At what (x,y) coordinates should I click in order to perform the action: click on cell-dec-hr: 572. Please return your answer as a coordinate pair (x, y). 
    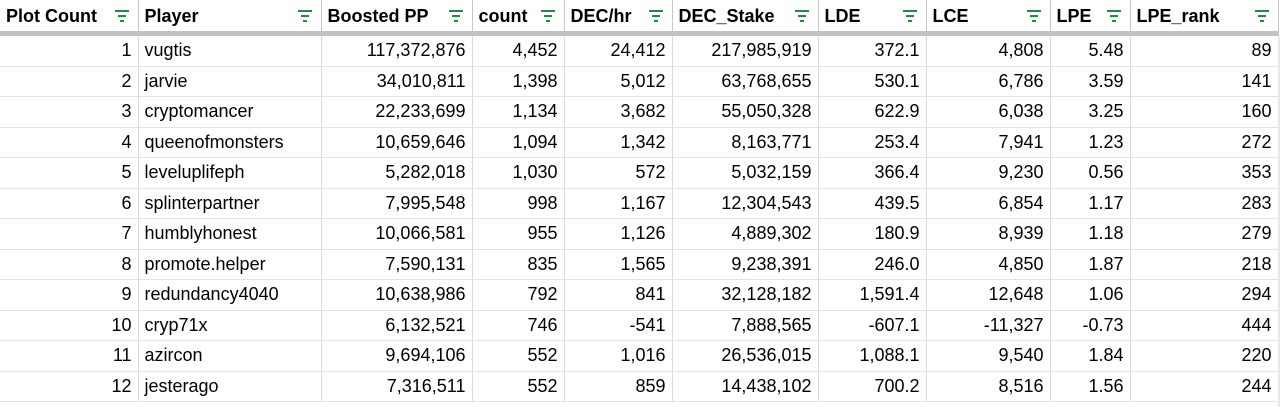
    Looking at the image, I should click on (618, 173).